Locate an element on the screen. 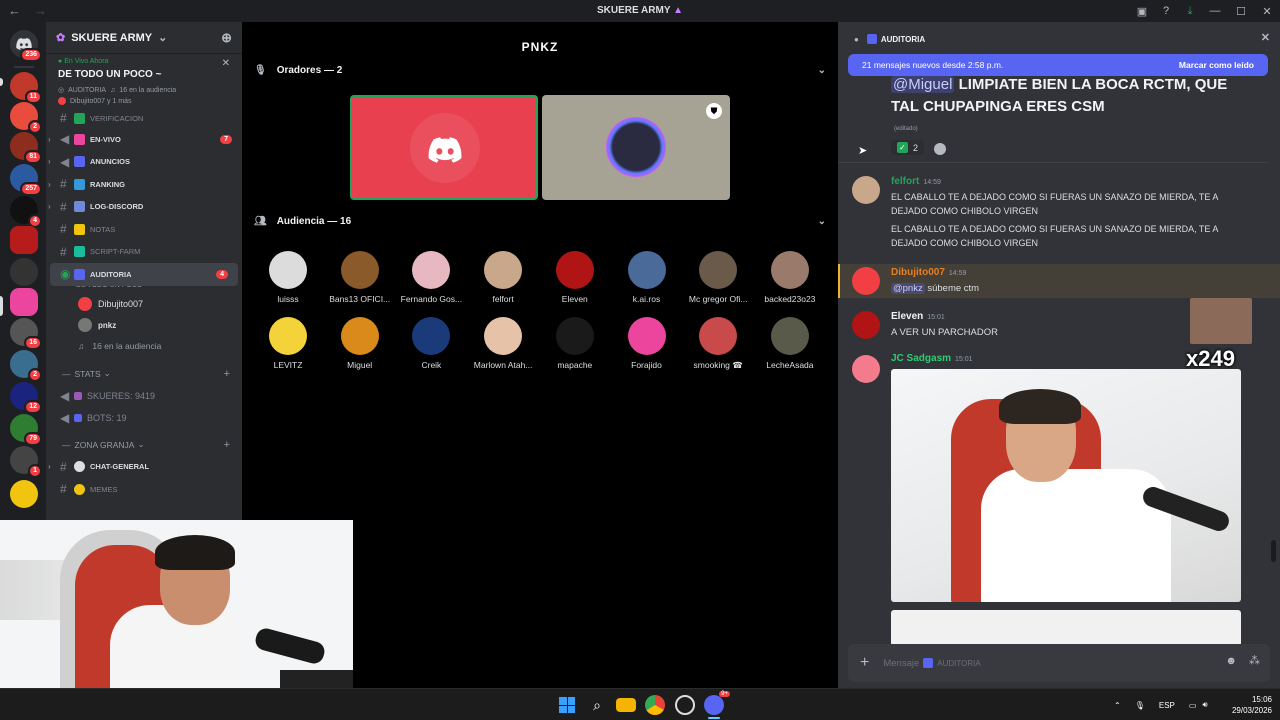  apps-icon: ⁂ is located at coordinates (1254, 661).